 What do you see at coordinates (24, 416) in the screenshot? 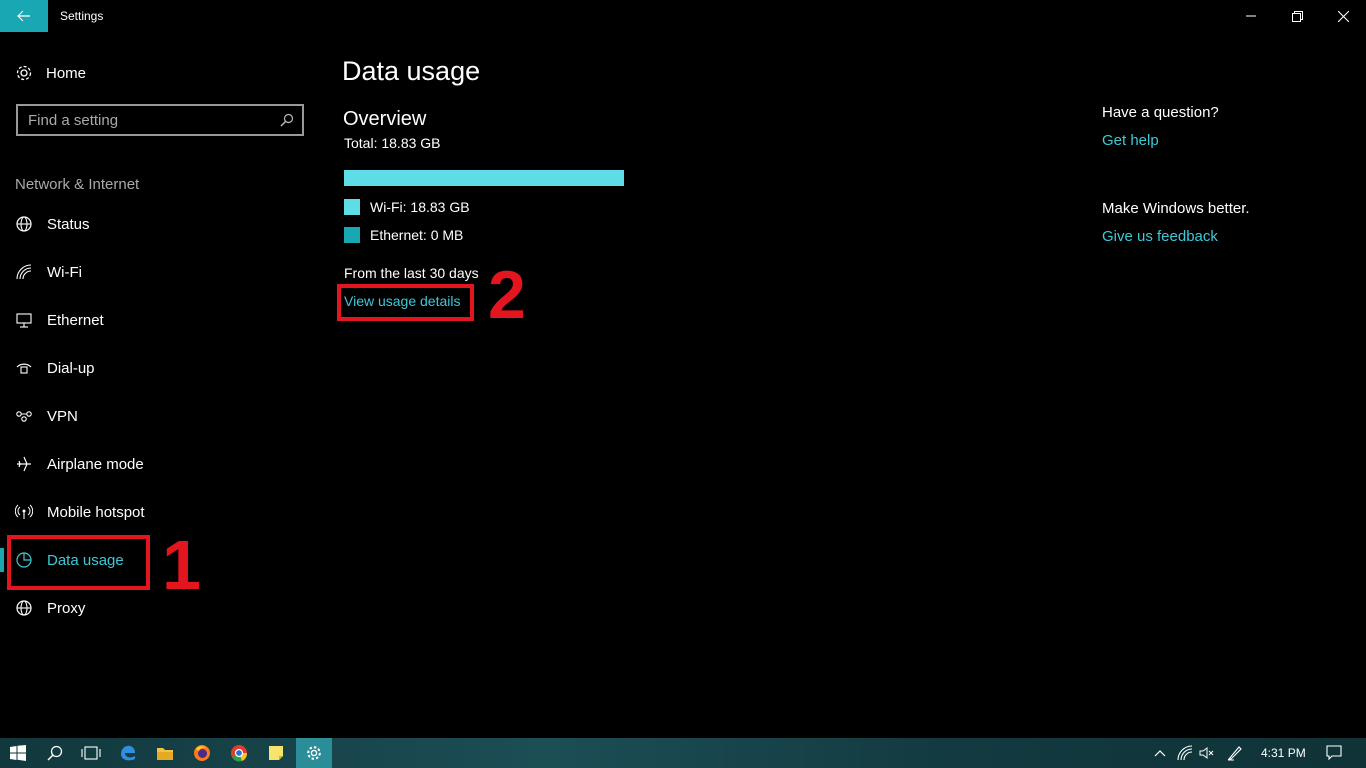
I see `vpn-icon` at bounding box center [24, 416].